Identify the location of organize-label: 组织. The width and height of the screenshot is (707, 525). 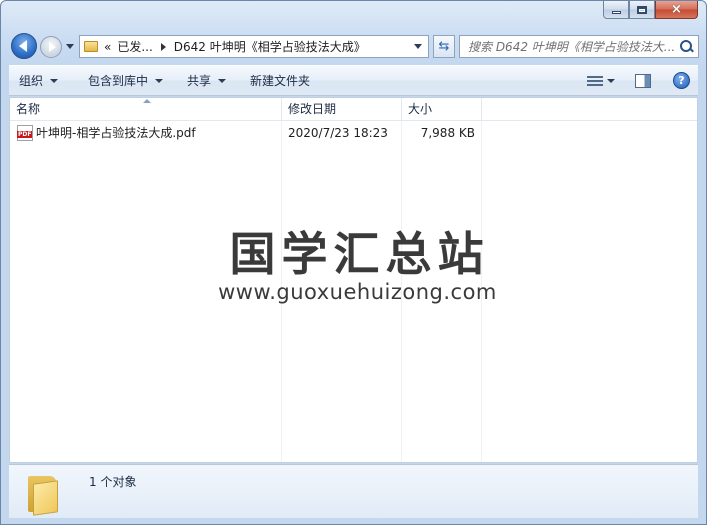
(31, 81).